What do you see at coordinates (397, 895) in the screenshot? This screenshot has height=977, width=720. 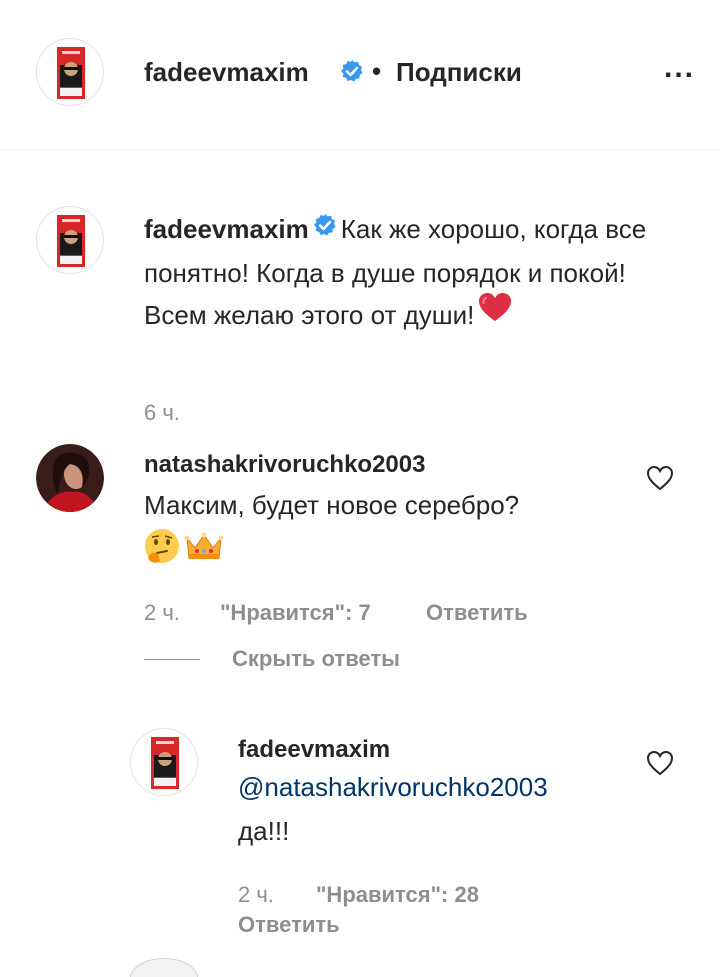 I see `reply-likes-count: "Нравится": 28` at bounding box center [397, 895].